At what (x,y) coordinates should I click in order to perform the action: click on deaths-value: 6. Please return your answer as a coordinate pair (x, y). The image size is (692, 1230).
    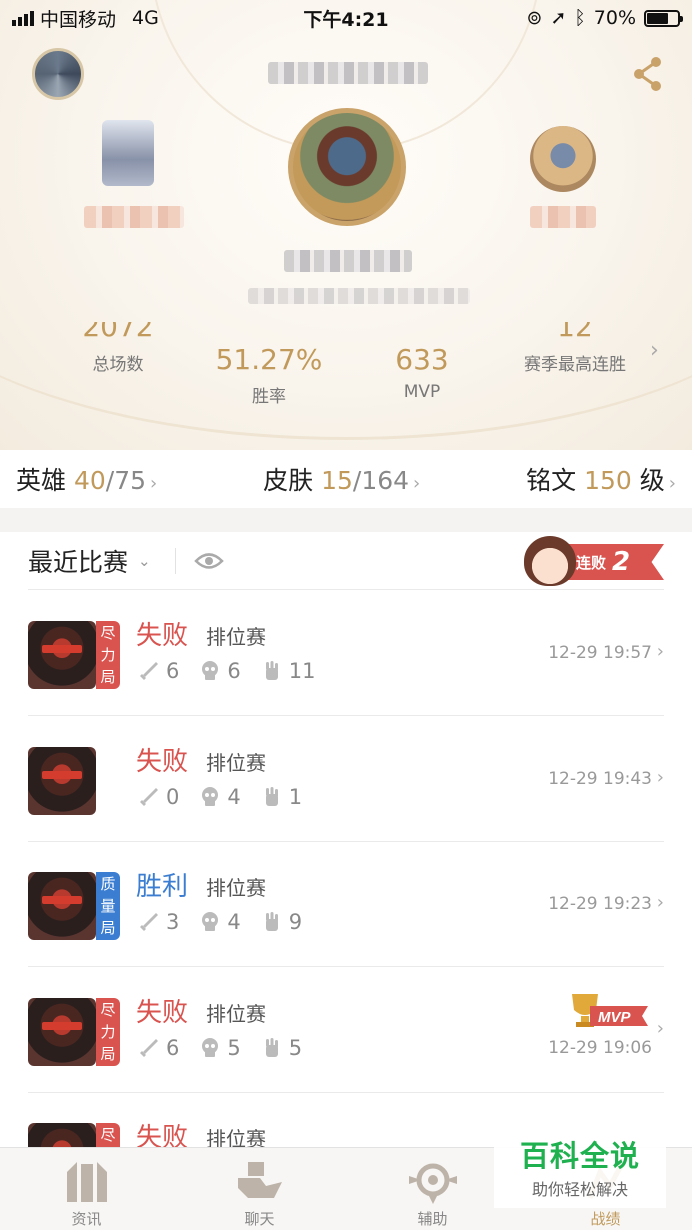
    Looking at the image, I should click on (234, 671).